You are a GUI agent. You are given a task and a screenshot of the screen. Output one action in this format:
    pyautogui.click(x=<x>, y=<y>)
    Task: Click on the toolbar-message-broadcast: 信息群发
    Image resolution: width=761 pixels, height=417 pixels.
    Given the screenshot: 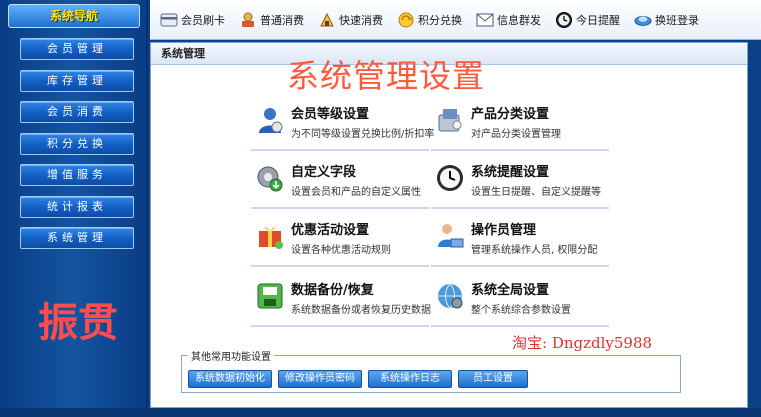 What is the action you would take?
    pyautogui.click(x=508, y=20)
    